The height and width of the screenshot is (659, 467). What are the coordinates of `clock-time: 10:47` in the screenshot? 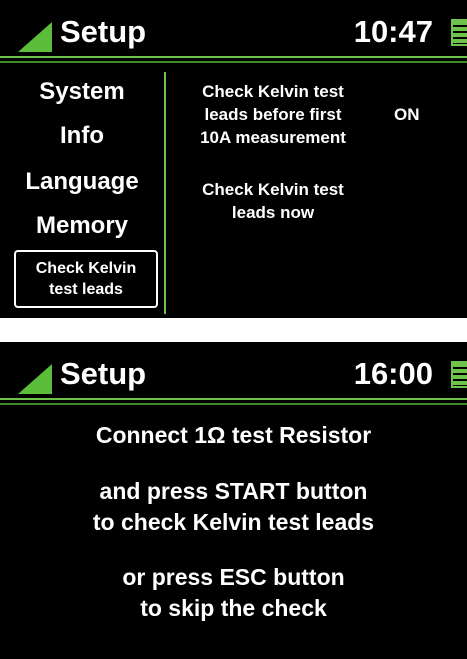 It's located at (393, 31).